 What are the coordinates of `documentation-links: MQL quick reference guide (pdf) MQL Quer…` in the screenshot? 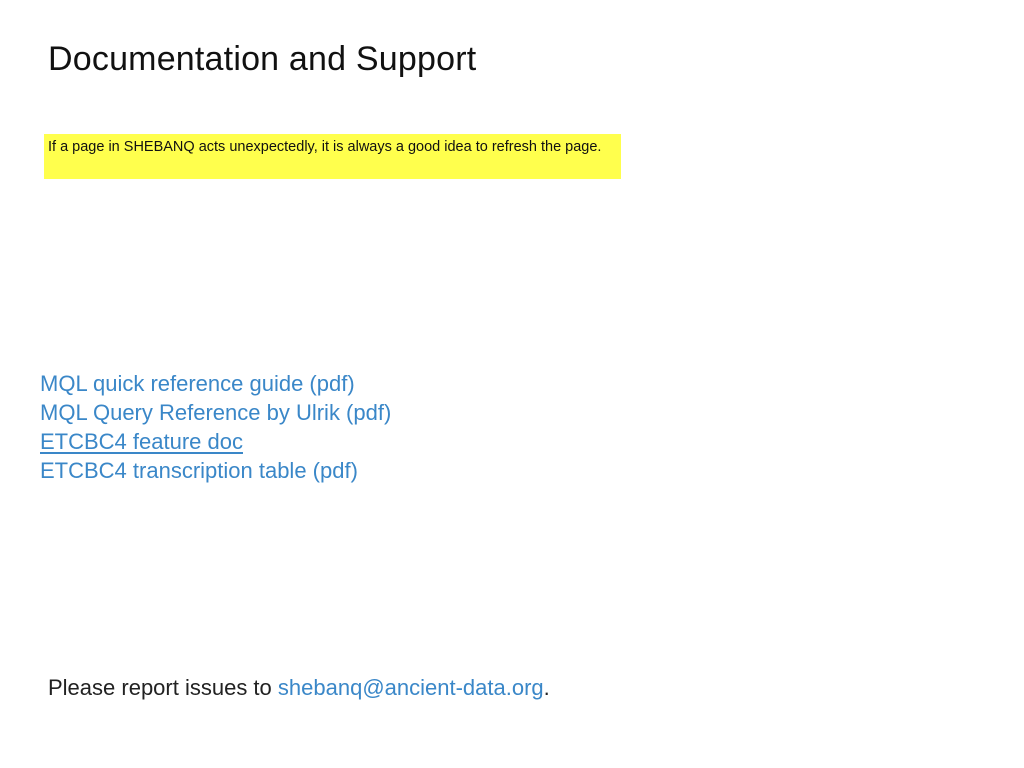 It's located at (215, 427).